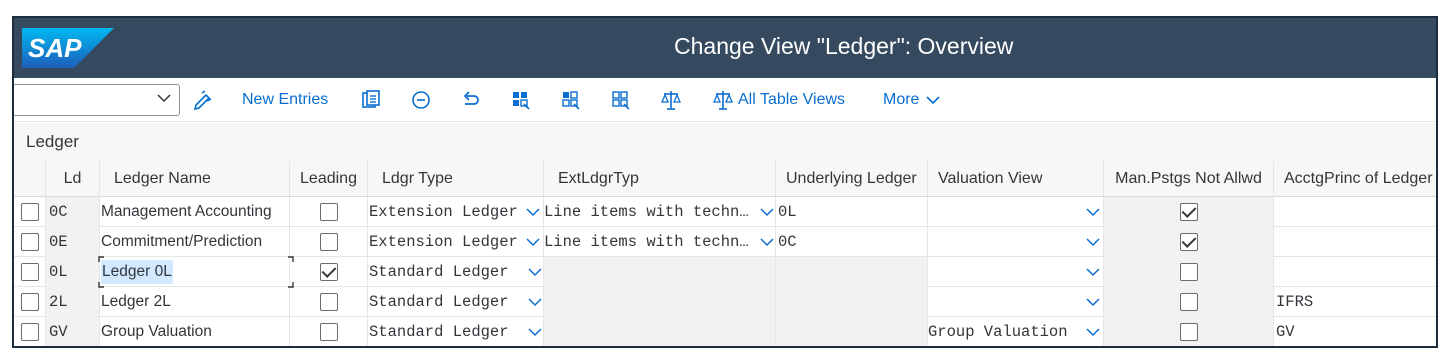 Image resolution: width=1449 pixels, height=360 pixels. What do you see at coordinates (852, 242) in the screenshot?
I see `underlying-ledger-field: 0C` at bounding box center [852, 242].